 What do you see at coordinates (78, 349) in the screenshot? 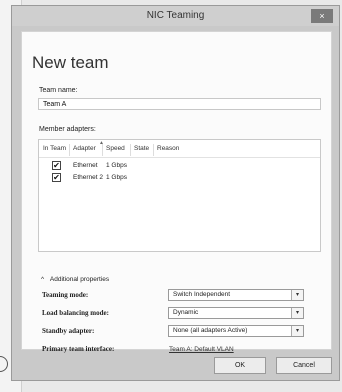
I see `primary-team-interface-label: Primary team interface:` at bounding box center [78, 349].